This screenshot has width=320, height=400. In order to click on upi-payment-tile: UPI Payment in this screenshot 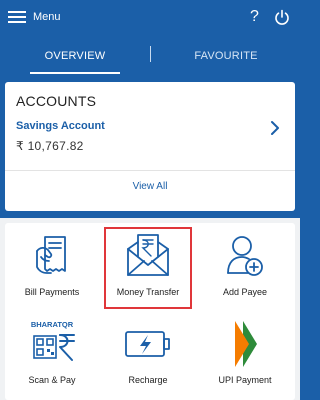, I will do `click(245, 355)`.